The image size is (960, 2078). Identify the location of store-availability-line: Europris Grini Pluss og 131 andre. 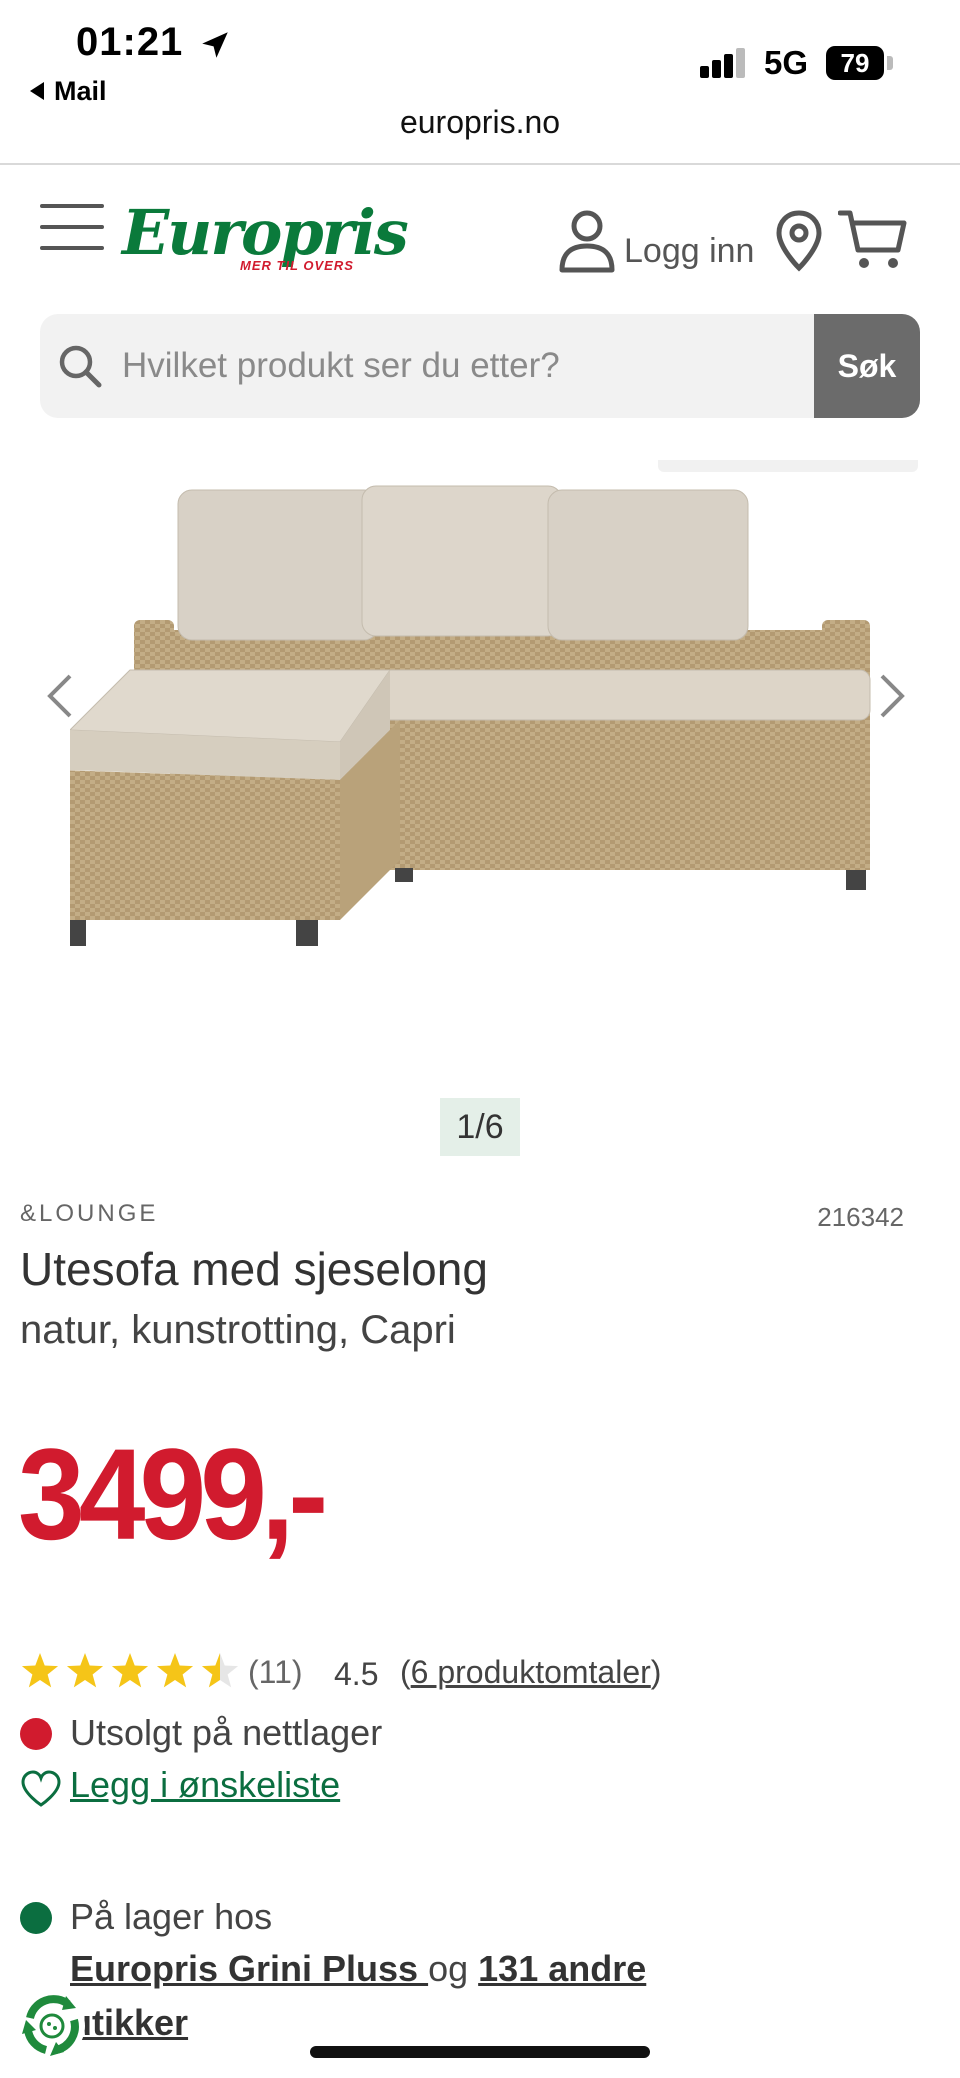
(358, 1969).